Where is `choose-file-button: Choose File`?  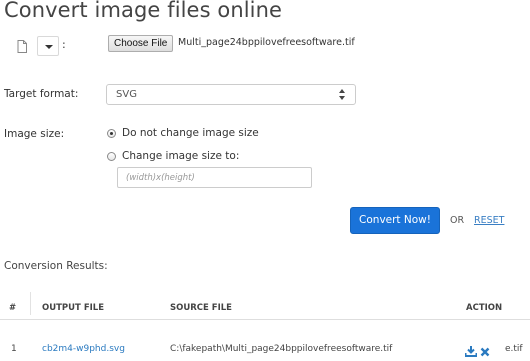
choose-file-button: Choose File is located at coordinates (141, 43).